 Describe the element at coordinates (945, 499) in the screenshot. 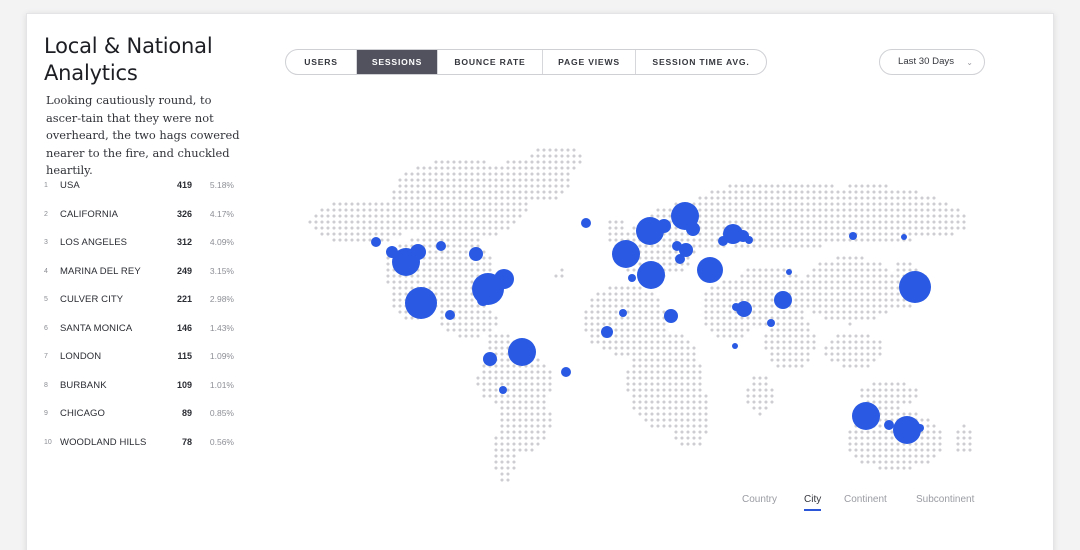

I see `level-tab-subcontinent: Subcontinent` at that location.